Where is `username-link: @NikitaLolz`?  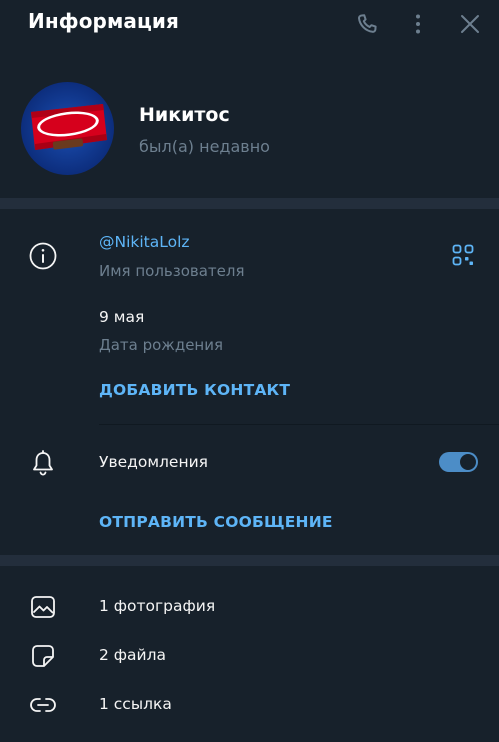
username-link: @NikitaLolz is located at coordinates (144, 242).